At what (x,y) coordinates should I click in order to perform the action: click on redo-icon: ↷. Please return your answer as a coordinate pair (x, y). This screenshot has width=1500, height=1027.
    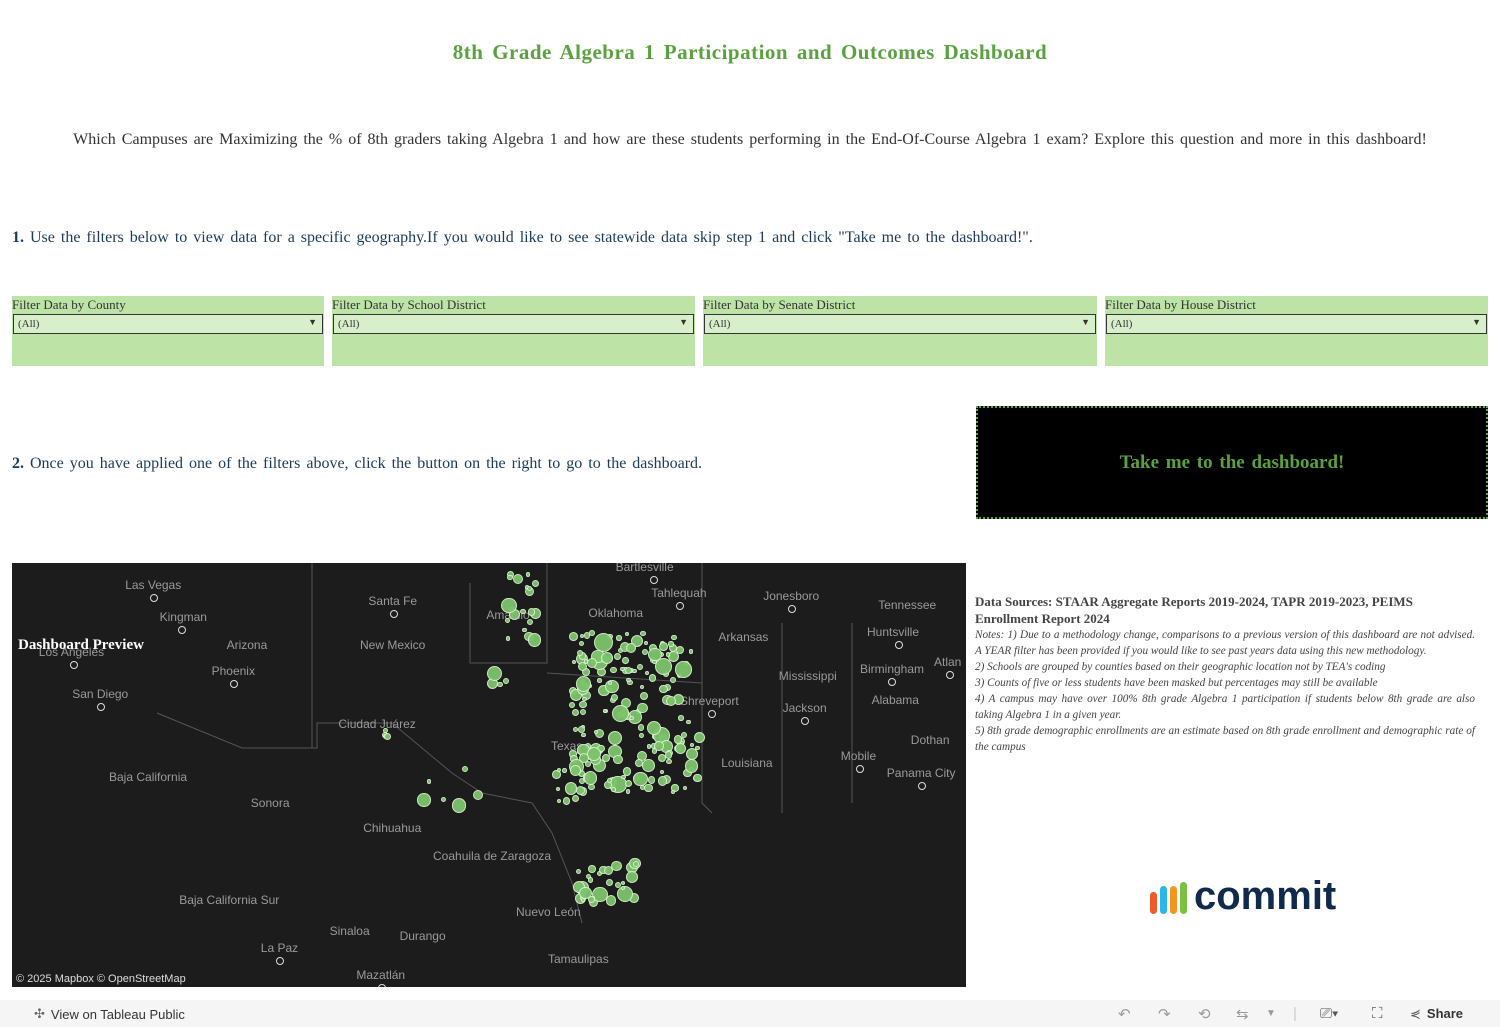
    Looking at the image, I should click on (1164, 1014).